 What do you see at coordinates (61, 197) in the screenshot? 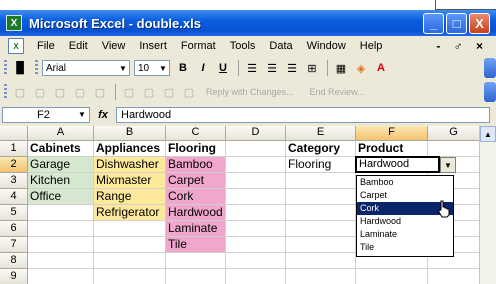
I see `cell-a4: Office` at bounding box center [61, 197].